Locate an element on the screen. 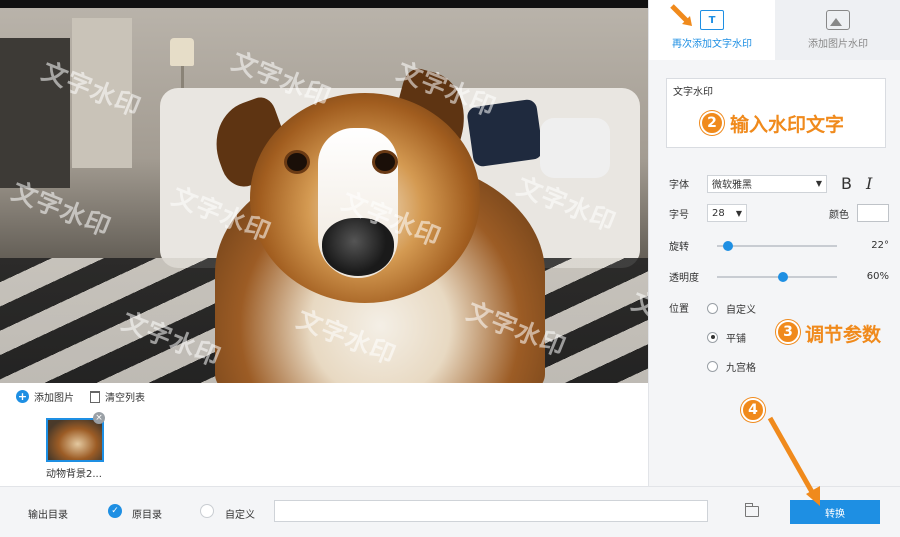  rotation-label: 旋转 is located at coordinates (679, 247).